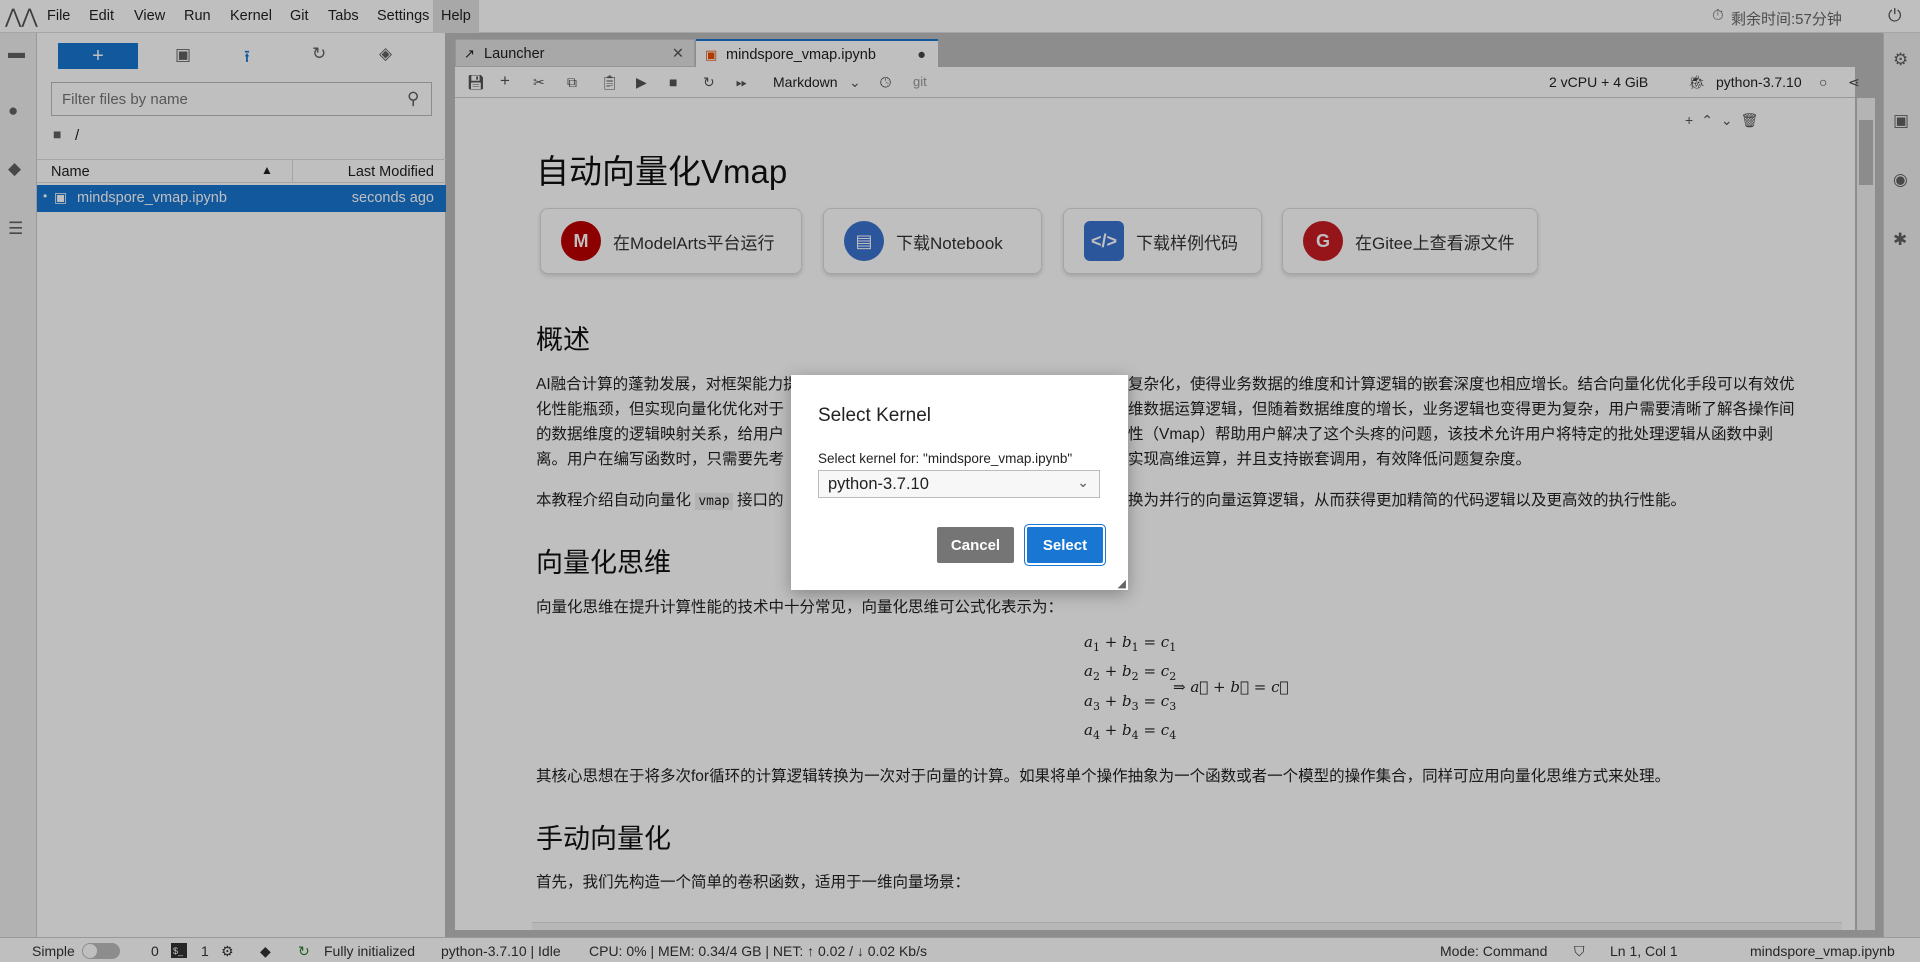 This screenshot has height=962, width=1920. What do you see at coordinates (875, 415) in the screenshot?
I see `dialog-title: Select Kernel` at bounding box center [875, 415].